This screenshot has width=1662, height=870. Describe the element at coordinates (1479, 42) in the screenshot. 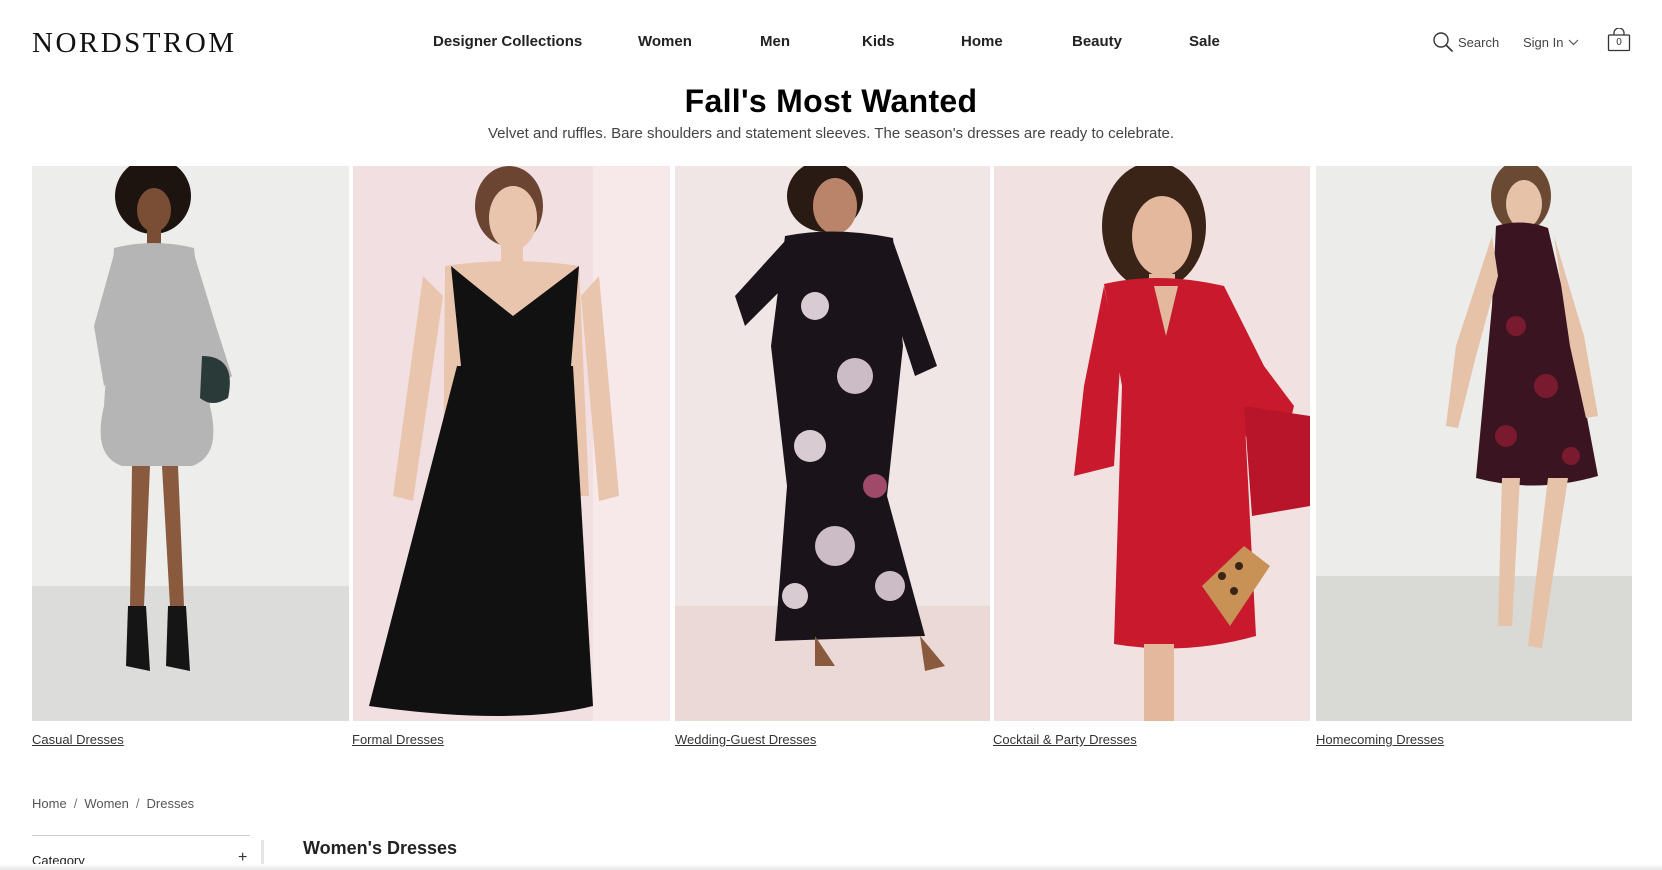

I see `search-label: Search` at that location.